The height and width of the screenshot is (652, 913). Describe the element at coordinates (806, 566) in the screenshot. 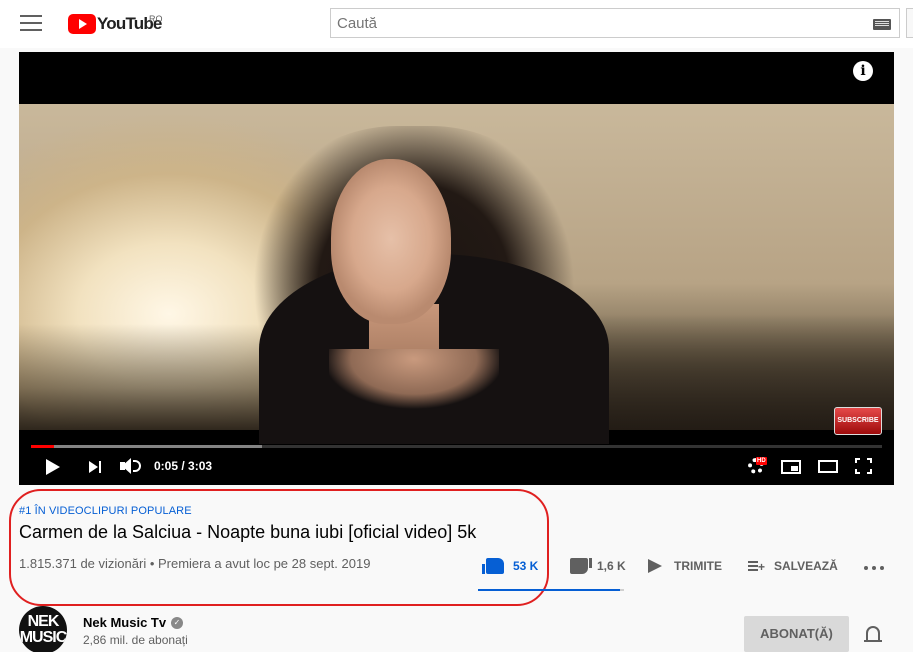

I see `save-label: SALVEAZĂ` at that location.